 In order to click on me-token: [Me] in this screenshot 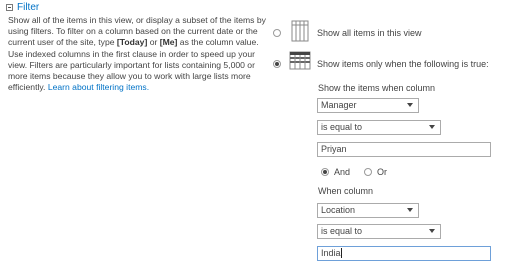, I will do `click(168, 42)`.